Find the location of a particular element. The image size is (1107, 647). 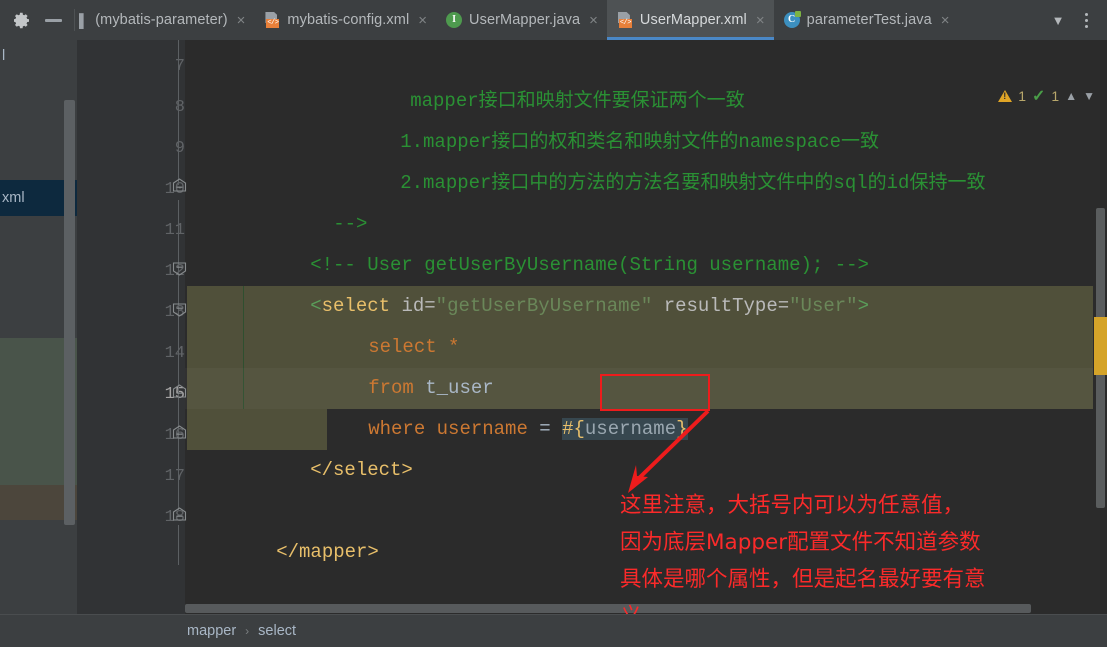

mybatis-param-open: #{ is located at coordinates (573, 429).